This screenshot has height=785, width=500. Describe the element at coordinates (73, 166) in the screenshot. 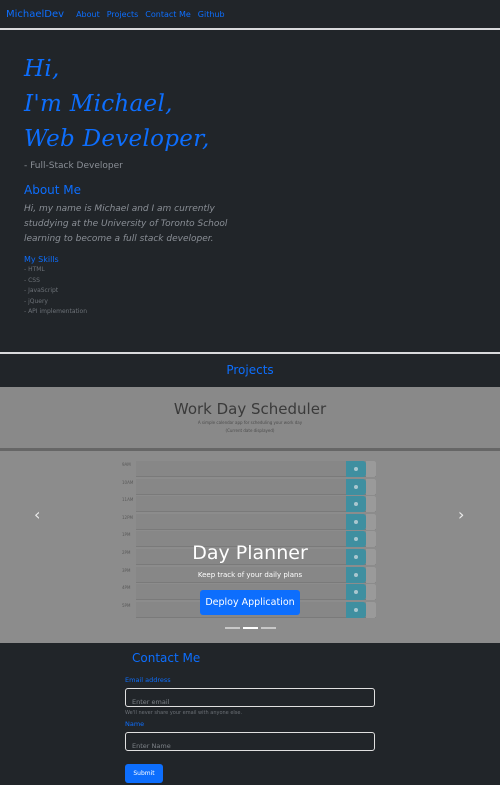

I see `hero-subtitle: - Full-Stack Developer` at that location.